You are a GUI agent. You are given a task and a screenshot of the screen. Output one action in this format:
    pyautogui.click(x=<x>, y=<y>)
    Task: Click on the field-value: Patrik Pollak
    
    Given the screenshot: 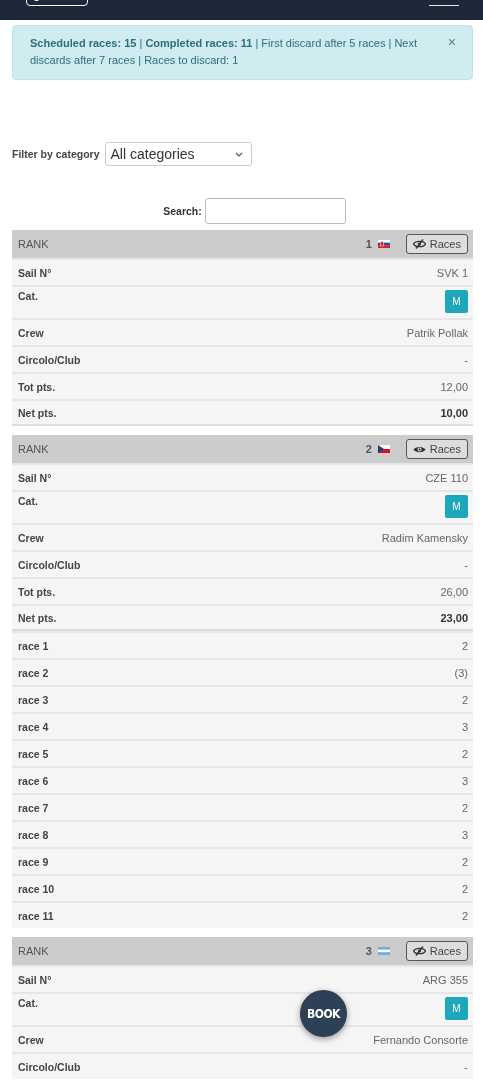 What is the action you would take?
    pyautogui.click(x=437, y=332)
    